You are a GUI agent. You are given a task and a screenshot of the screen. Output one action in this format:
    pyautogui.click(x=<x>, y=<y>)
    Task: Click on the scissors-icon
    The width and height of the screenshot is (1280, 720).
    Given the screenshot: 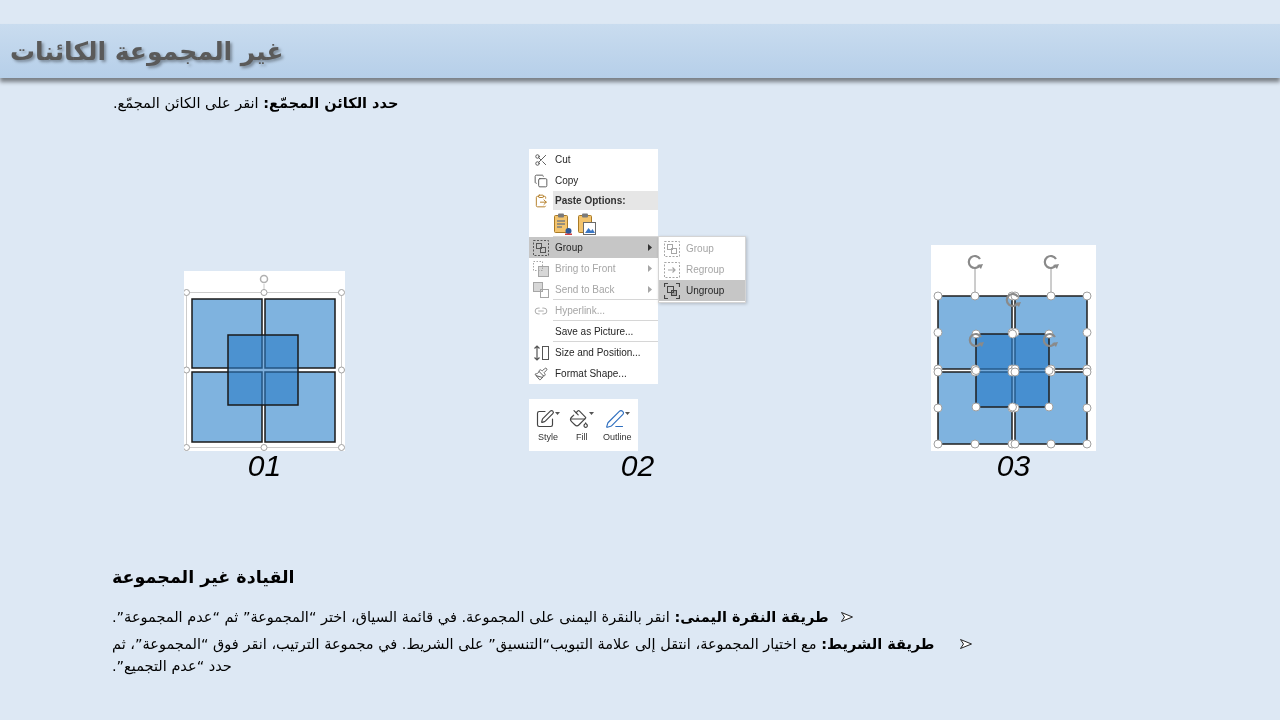 What is the action you would take?
    pyautogui.click(x=541, y=159)
    